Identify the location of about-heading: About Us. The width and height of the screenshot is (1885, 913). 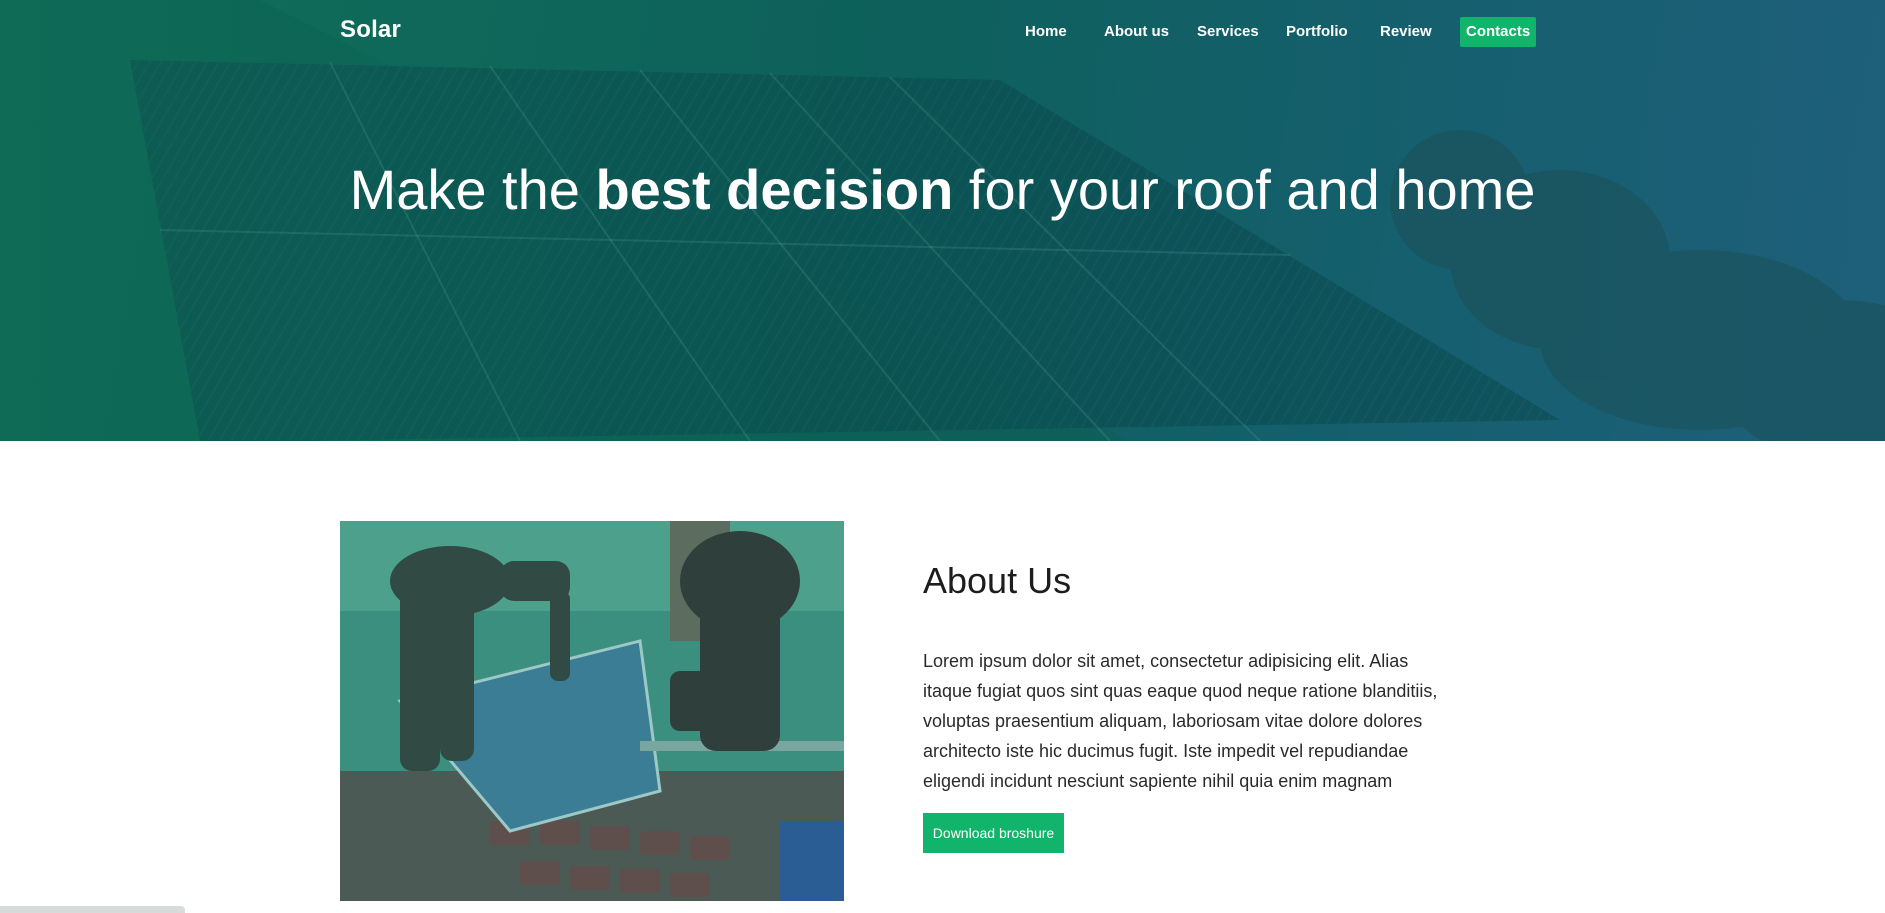
(997, 580).